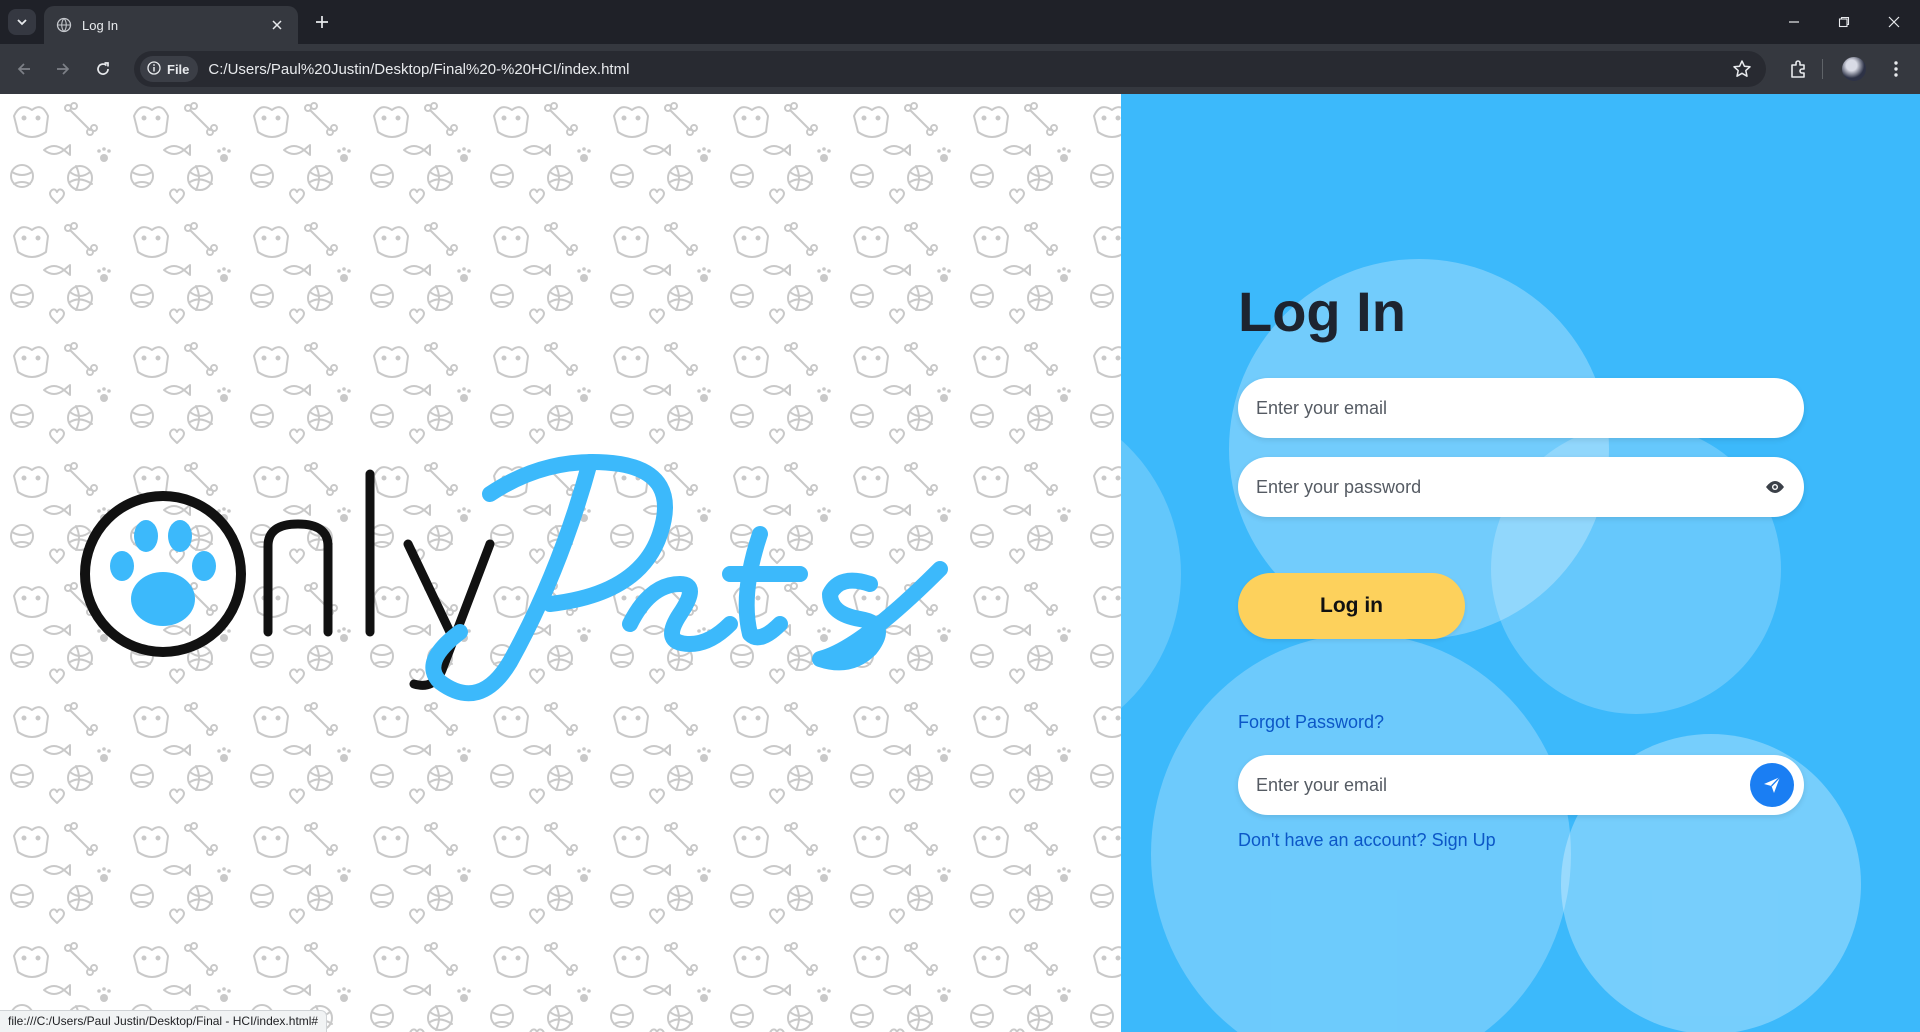 The height and width of the screenshot is (1032, 1920). I want to click on signup-link: Don't have an account? Sign Up, so click(1367, 840).